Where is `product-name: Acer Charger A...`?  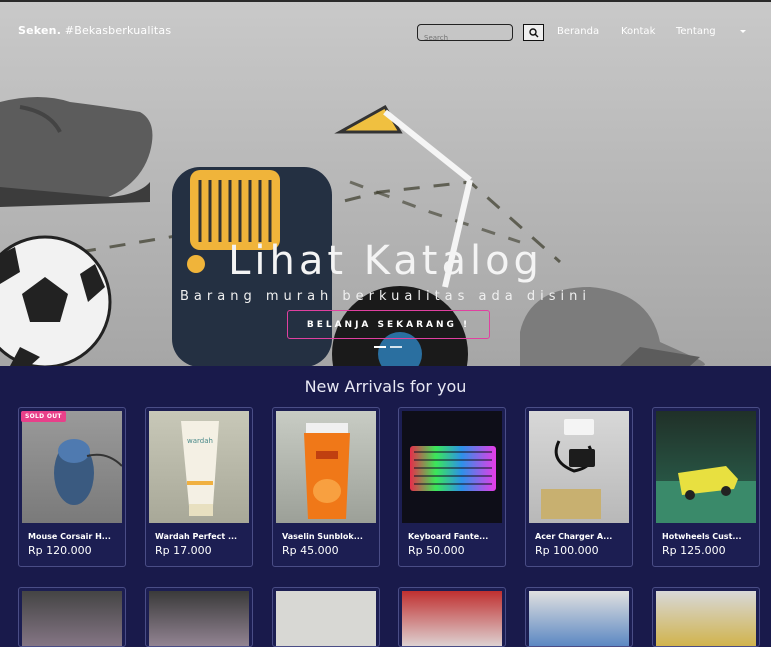 product-name: Acer Charger A... is located at coordinates (574, 536).